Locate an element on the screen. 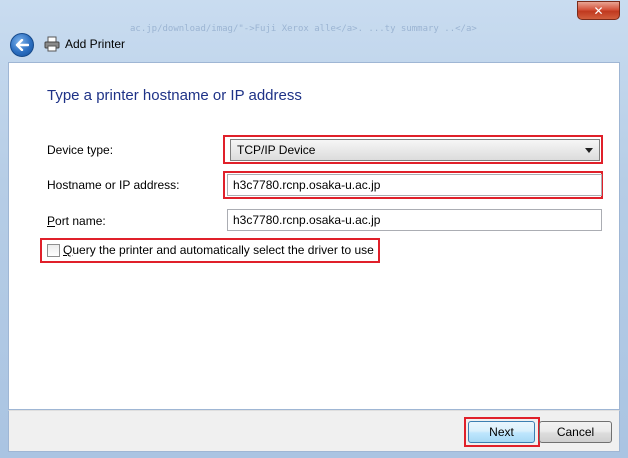 The width and height of the screenshot is (628, 458). close-icon: ✕ is located at coordinates (598, 10).